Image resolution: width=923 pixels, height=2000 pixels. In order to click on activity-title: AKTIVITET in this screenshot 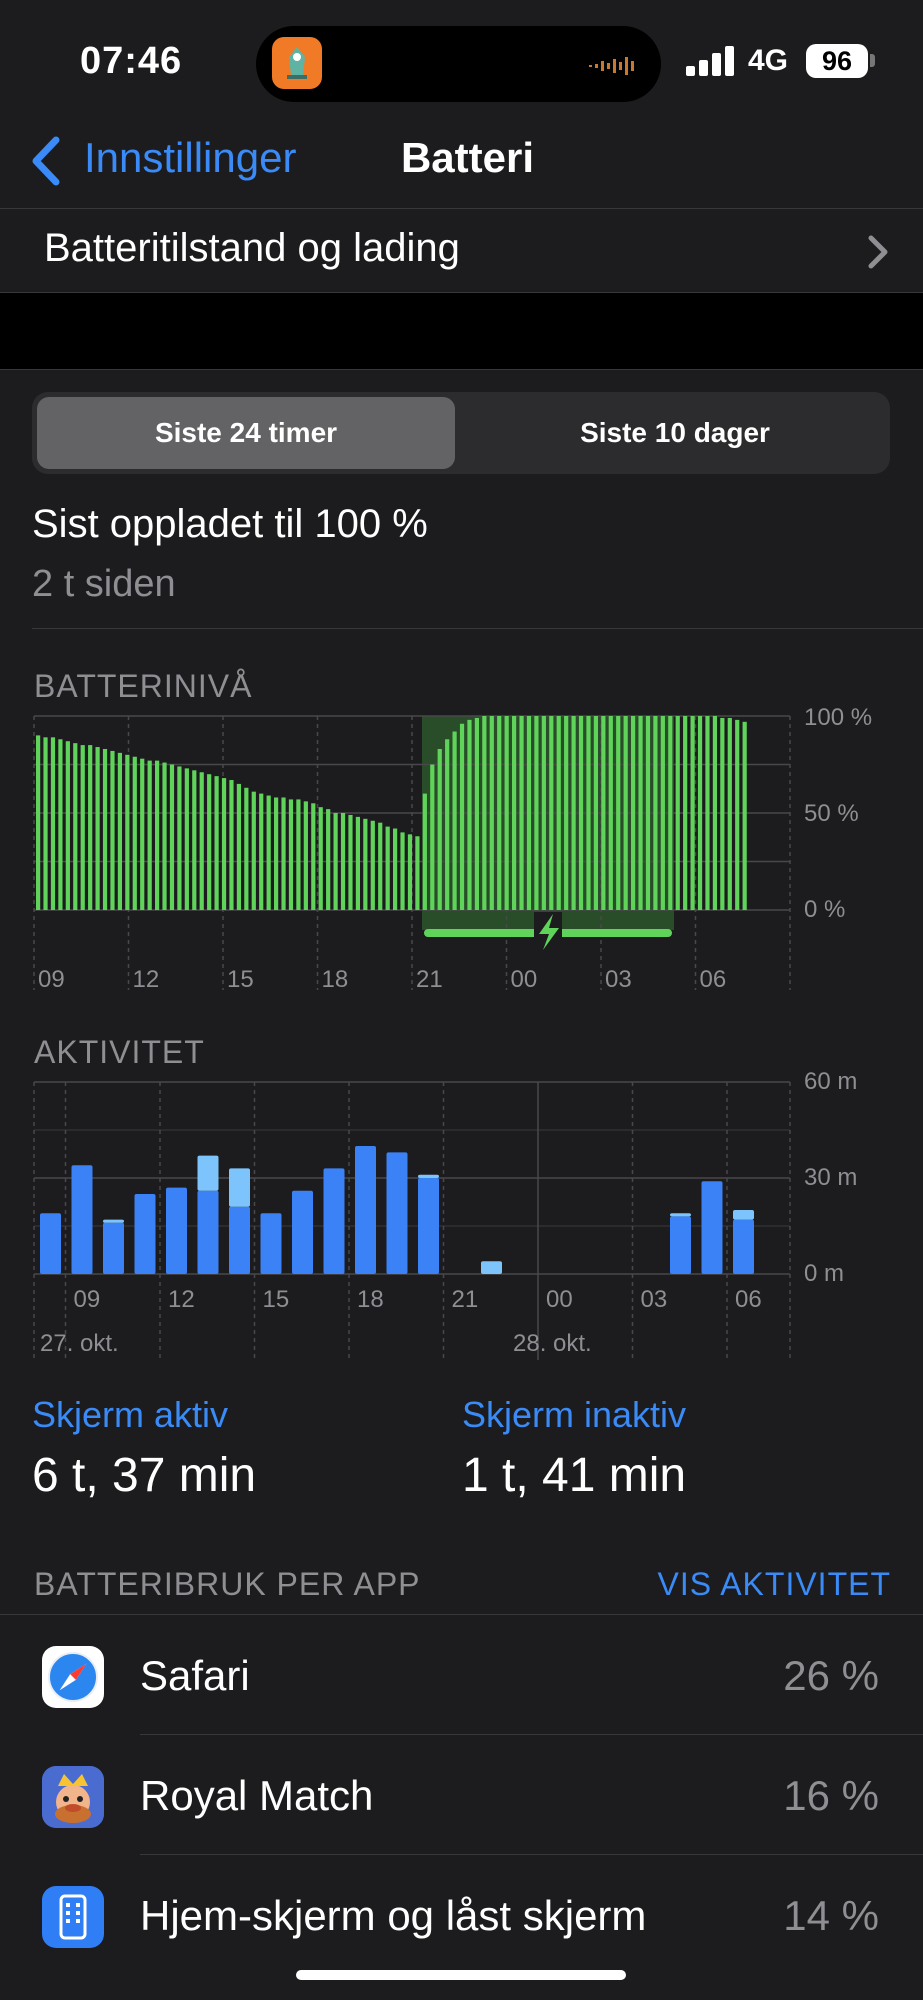, I will do `click(119, 1052)`.